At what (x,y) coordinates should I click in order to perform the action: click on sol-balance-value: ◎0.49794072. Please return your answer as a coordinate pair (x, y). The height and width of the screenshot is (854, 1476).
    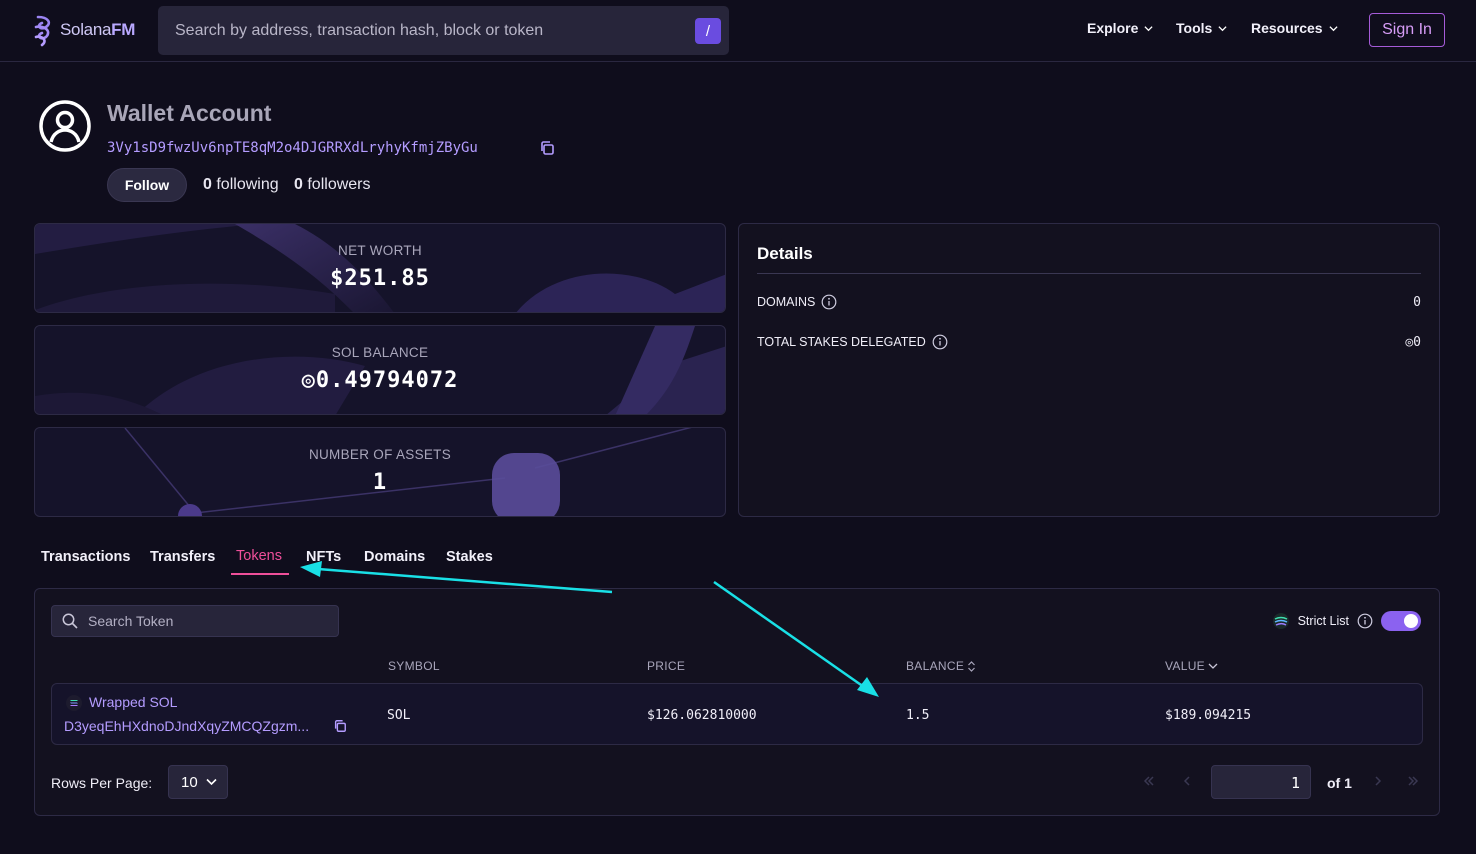
    Looking at the image, I should click on (380, 380).